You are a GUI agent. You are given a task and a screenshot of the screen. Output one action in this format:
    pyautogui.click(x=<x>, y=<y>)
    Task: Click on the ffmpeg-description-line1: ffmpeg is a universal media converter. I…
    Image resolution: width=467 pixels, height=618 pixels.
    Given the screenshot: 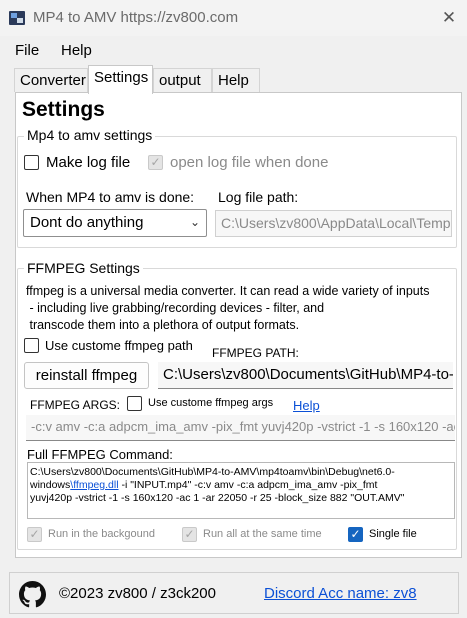 What is the action you would take?
    pyautogui.click(x=228, y=291)
    